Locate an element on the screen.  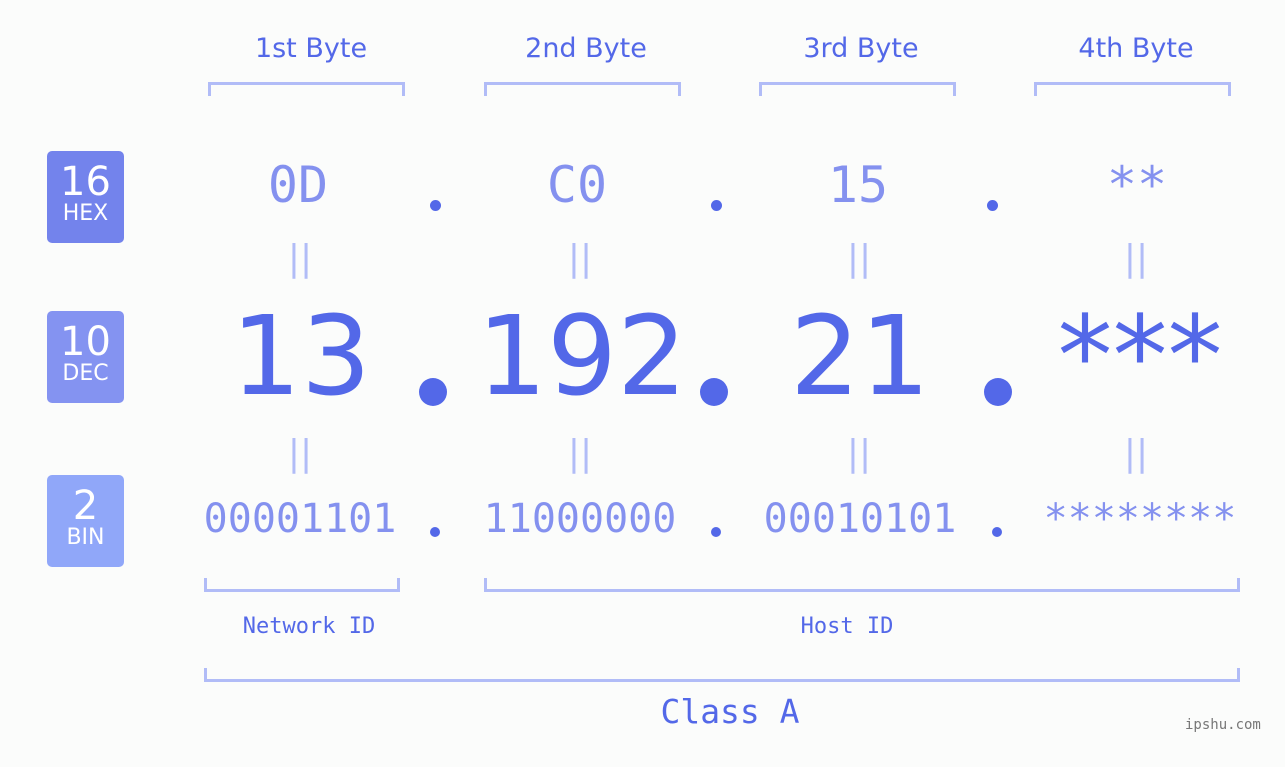
byte-header-3: 3rd Byte is located at coordinates (861, 48).